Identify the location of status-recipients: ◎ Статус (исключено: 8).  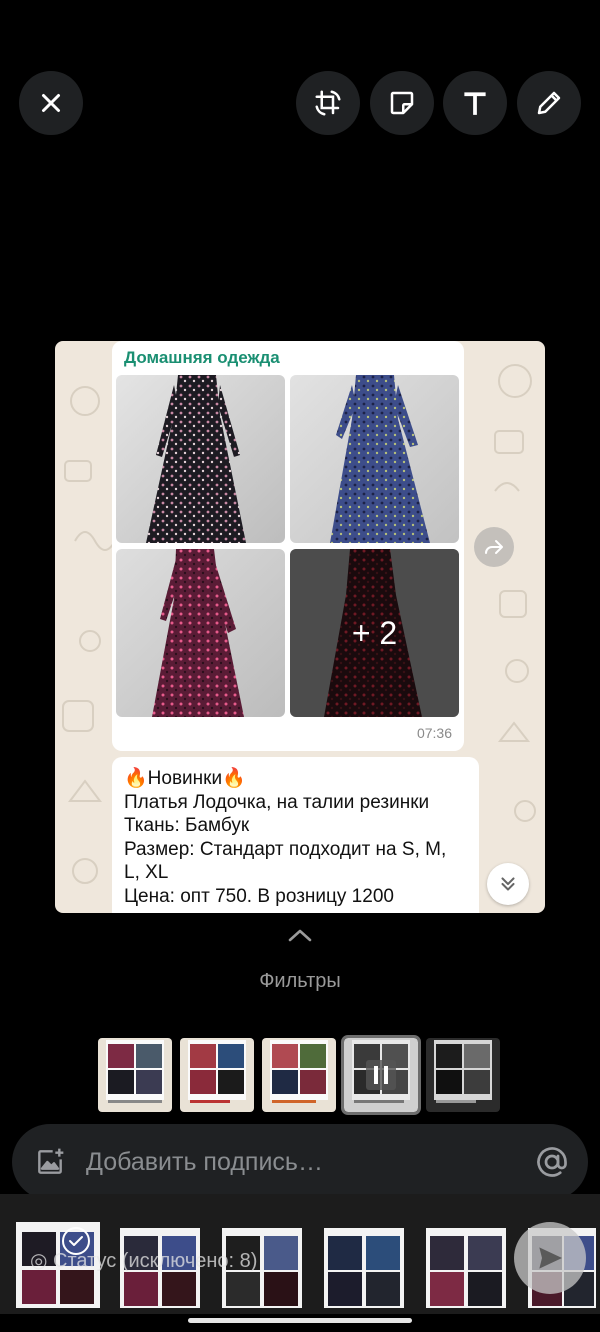
(143, 1260).